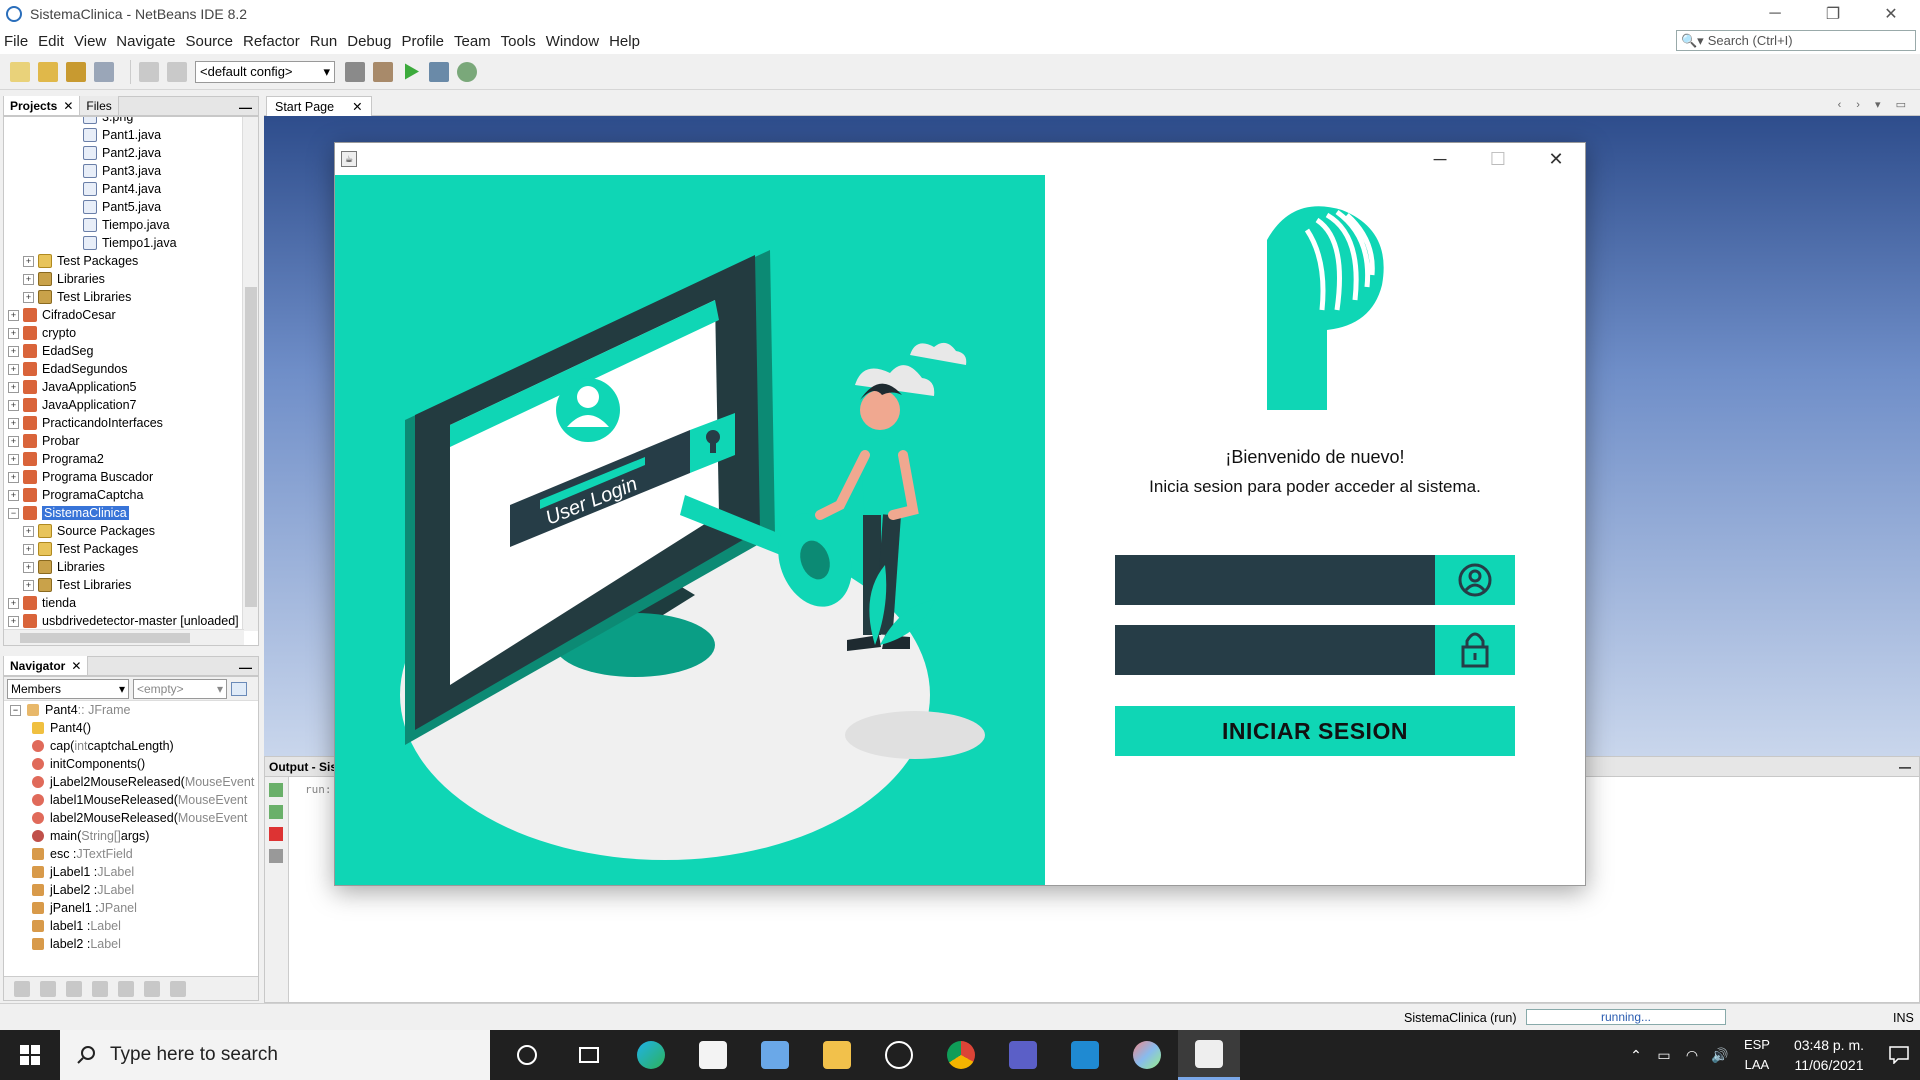 This screenshot has width=1920, height=1080. Describe the element at coordinates (131, 818) in the screenshot. I see `navigator-member: label2MouseReleased(MouseEvent` at that location.